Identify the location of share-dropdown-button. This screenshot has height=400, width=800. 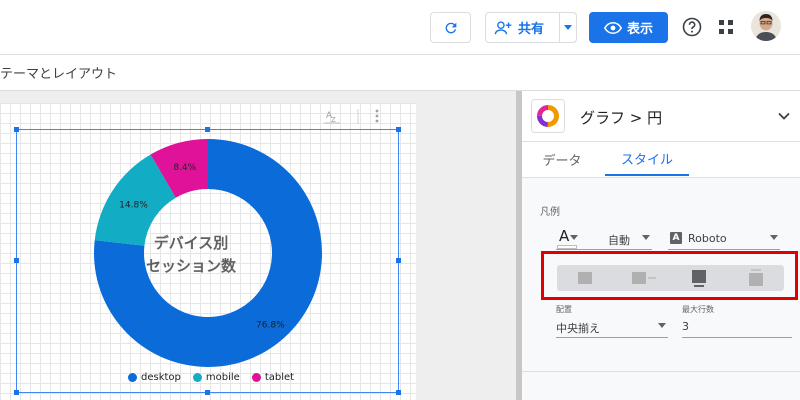
(567, 27).